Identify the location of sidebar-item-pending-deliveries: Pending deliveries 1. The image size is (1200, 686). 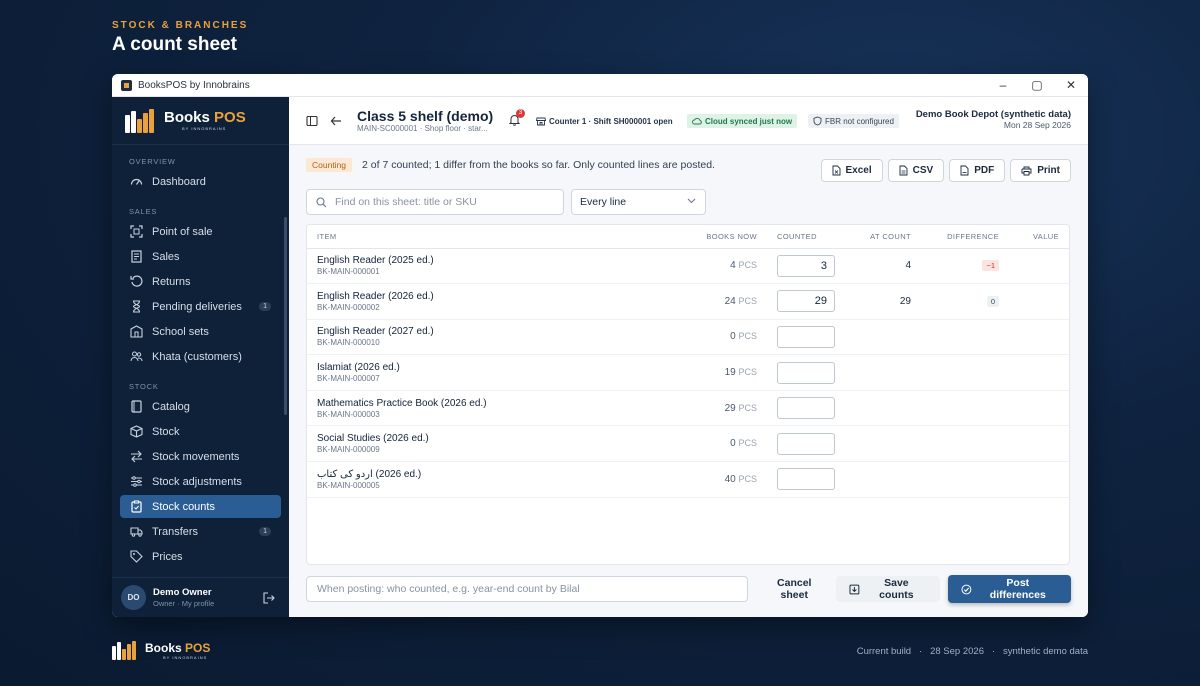
(200, 306).